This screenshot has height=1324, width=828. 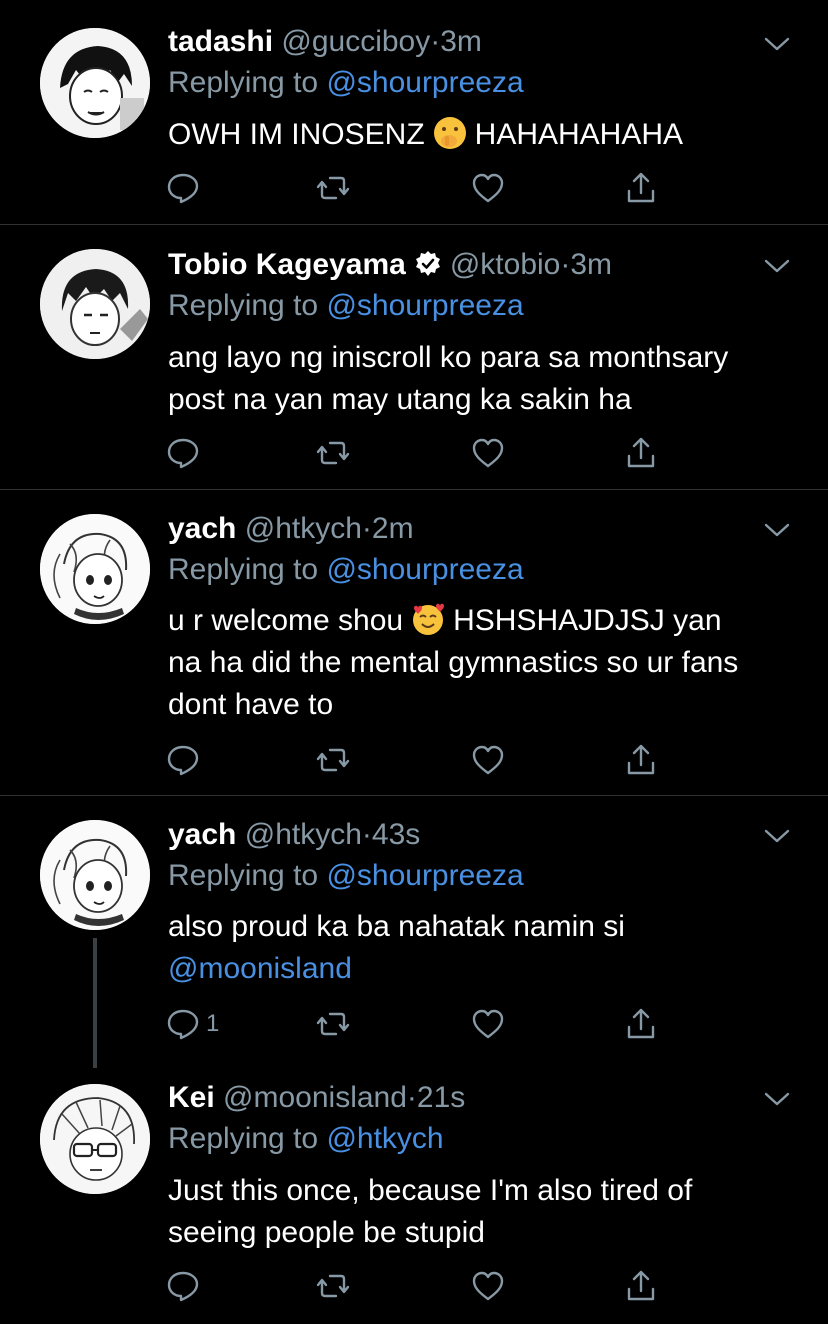 I want to click on mention-link: @moonisland, so click(x=483, y=969).